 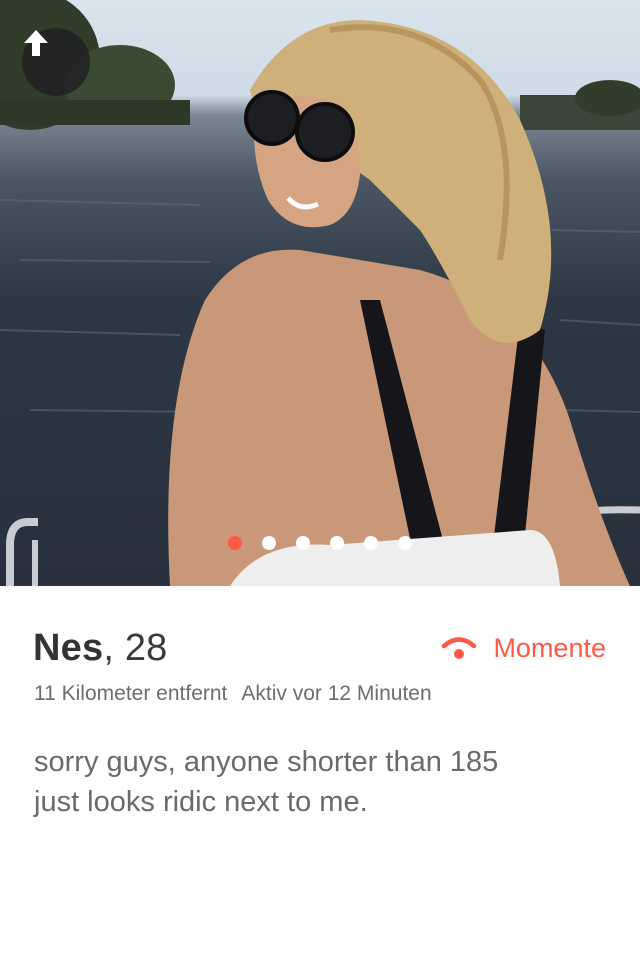 What do you see at coordinates (459, 648) in the screenshot?
I see `wifi-icon` at bounding box center [459, 648].